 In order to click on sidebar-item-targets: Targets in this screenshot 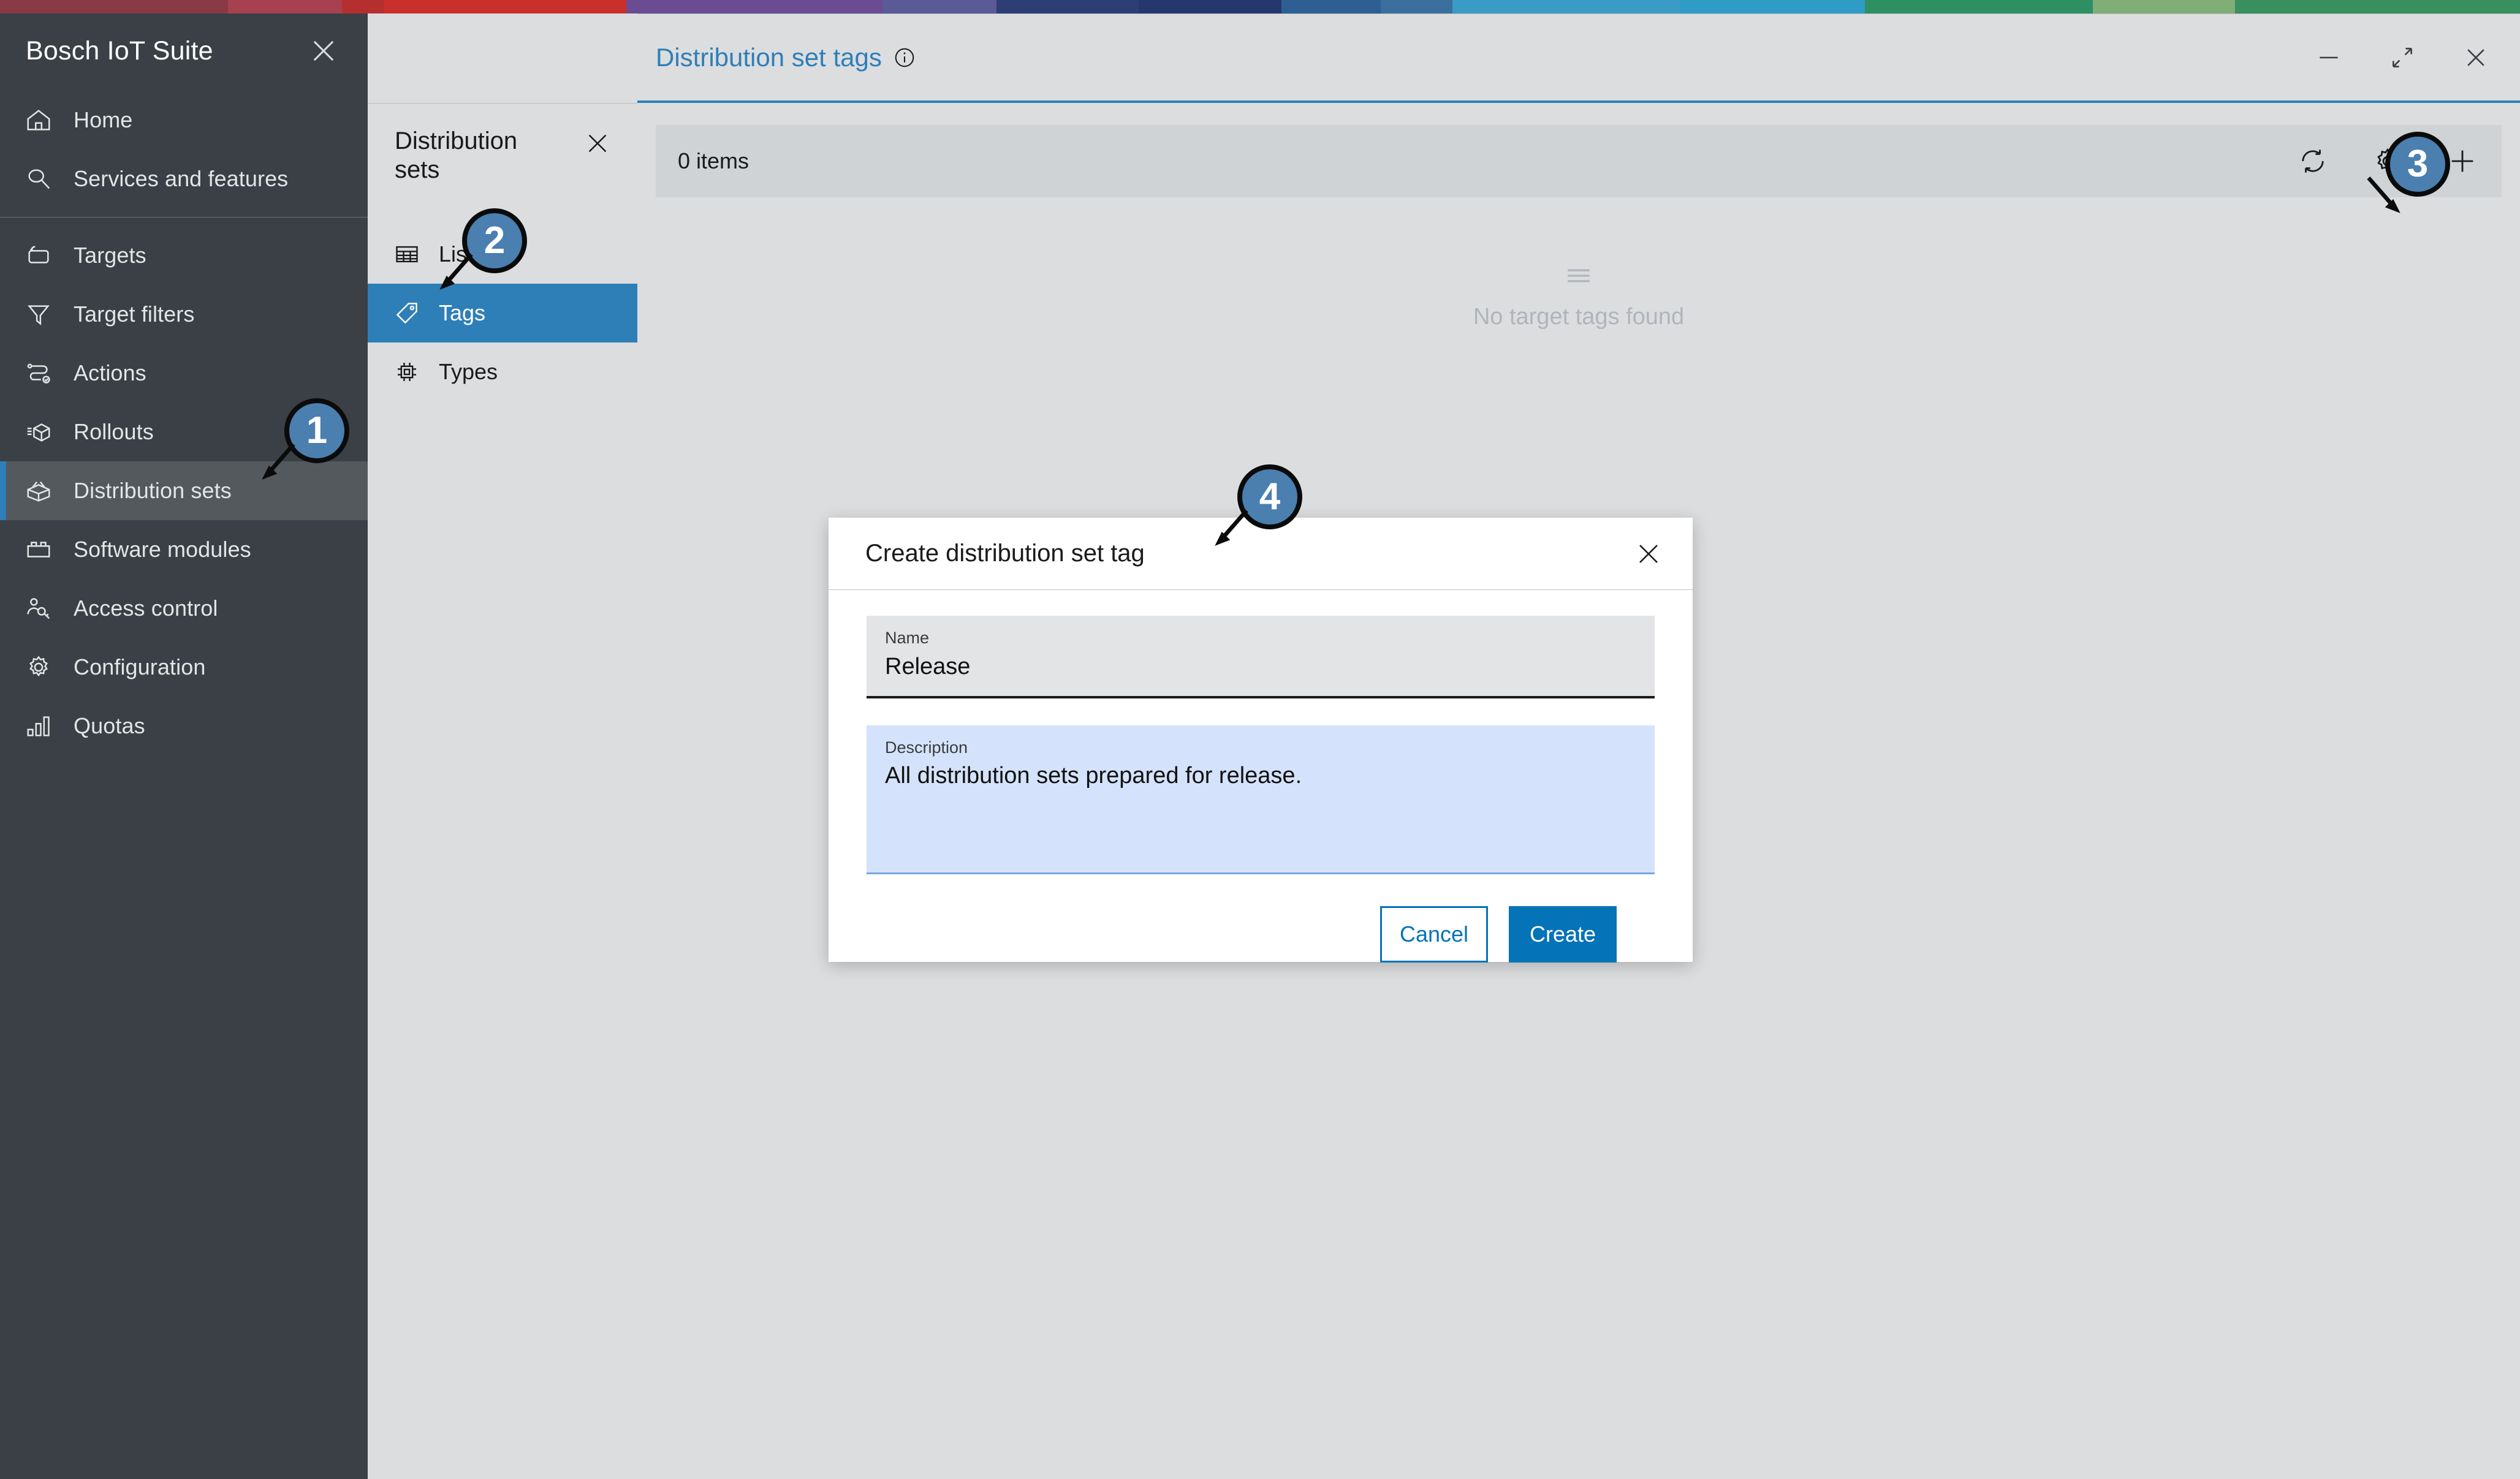, I will do `click(184, 255)`.